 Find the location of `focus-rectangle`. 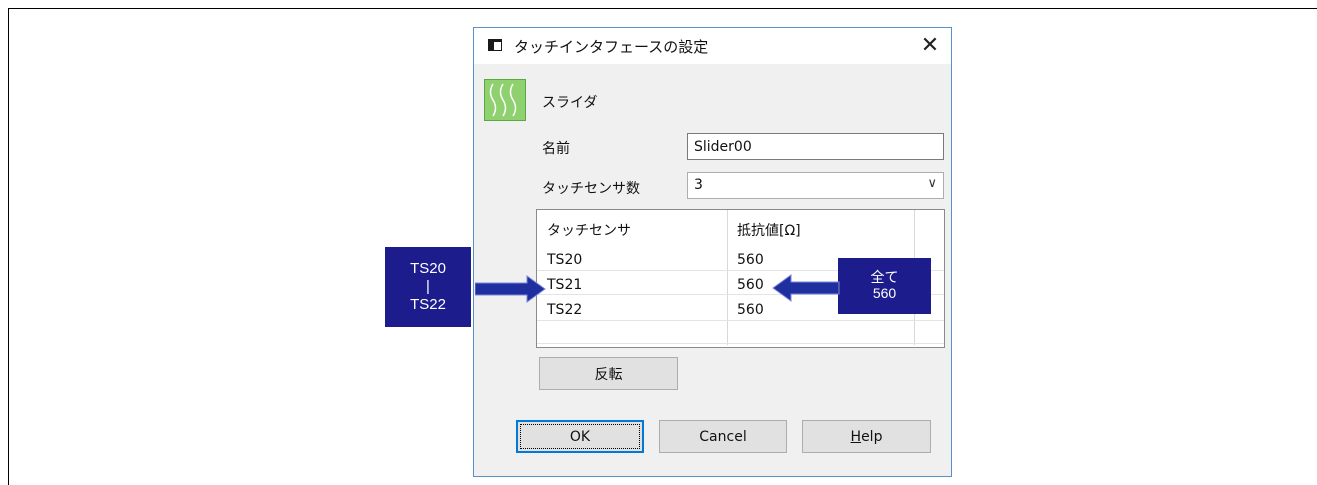

focus-rectangle is located at coordinates (580, 436).